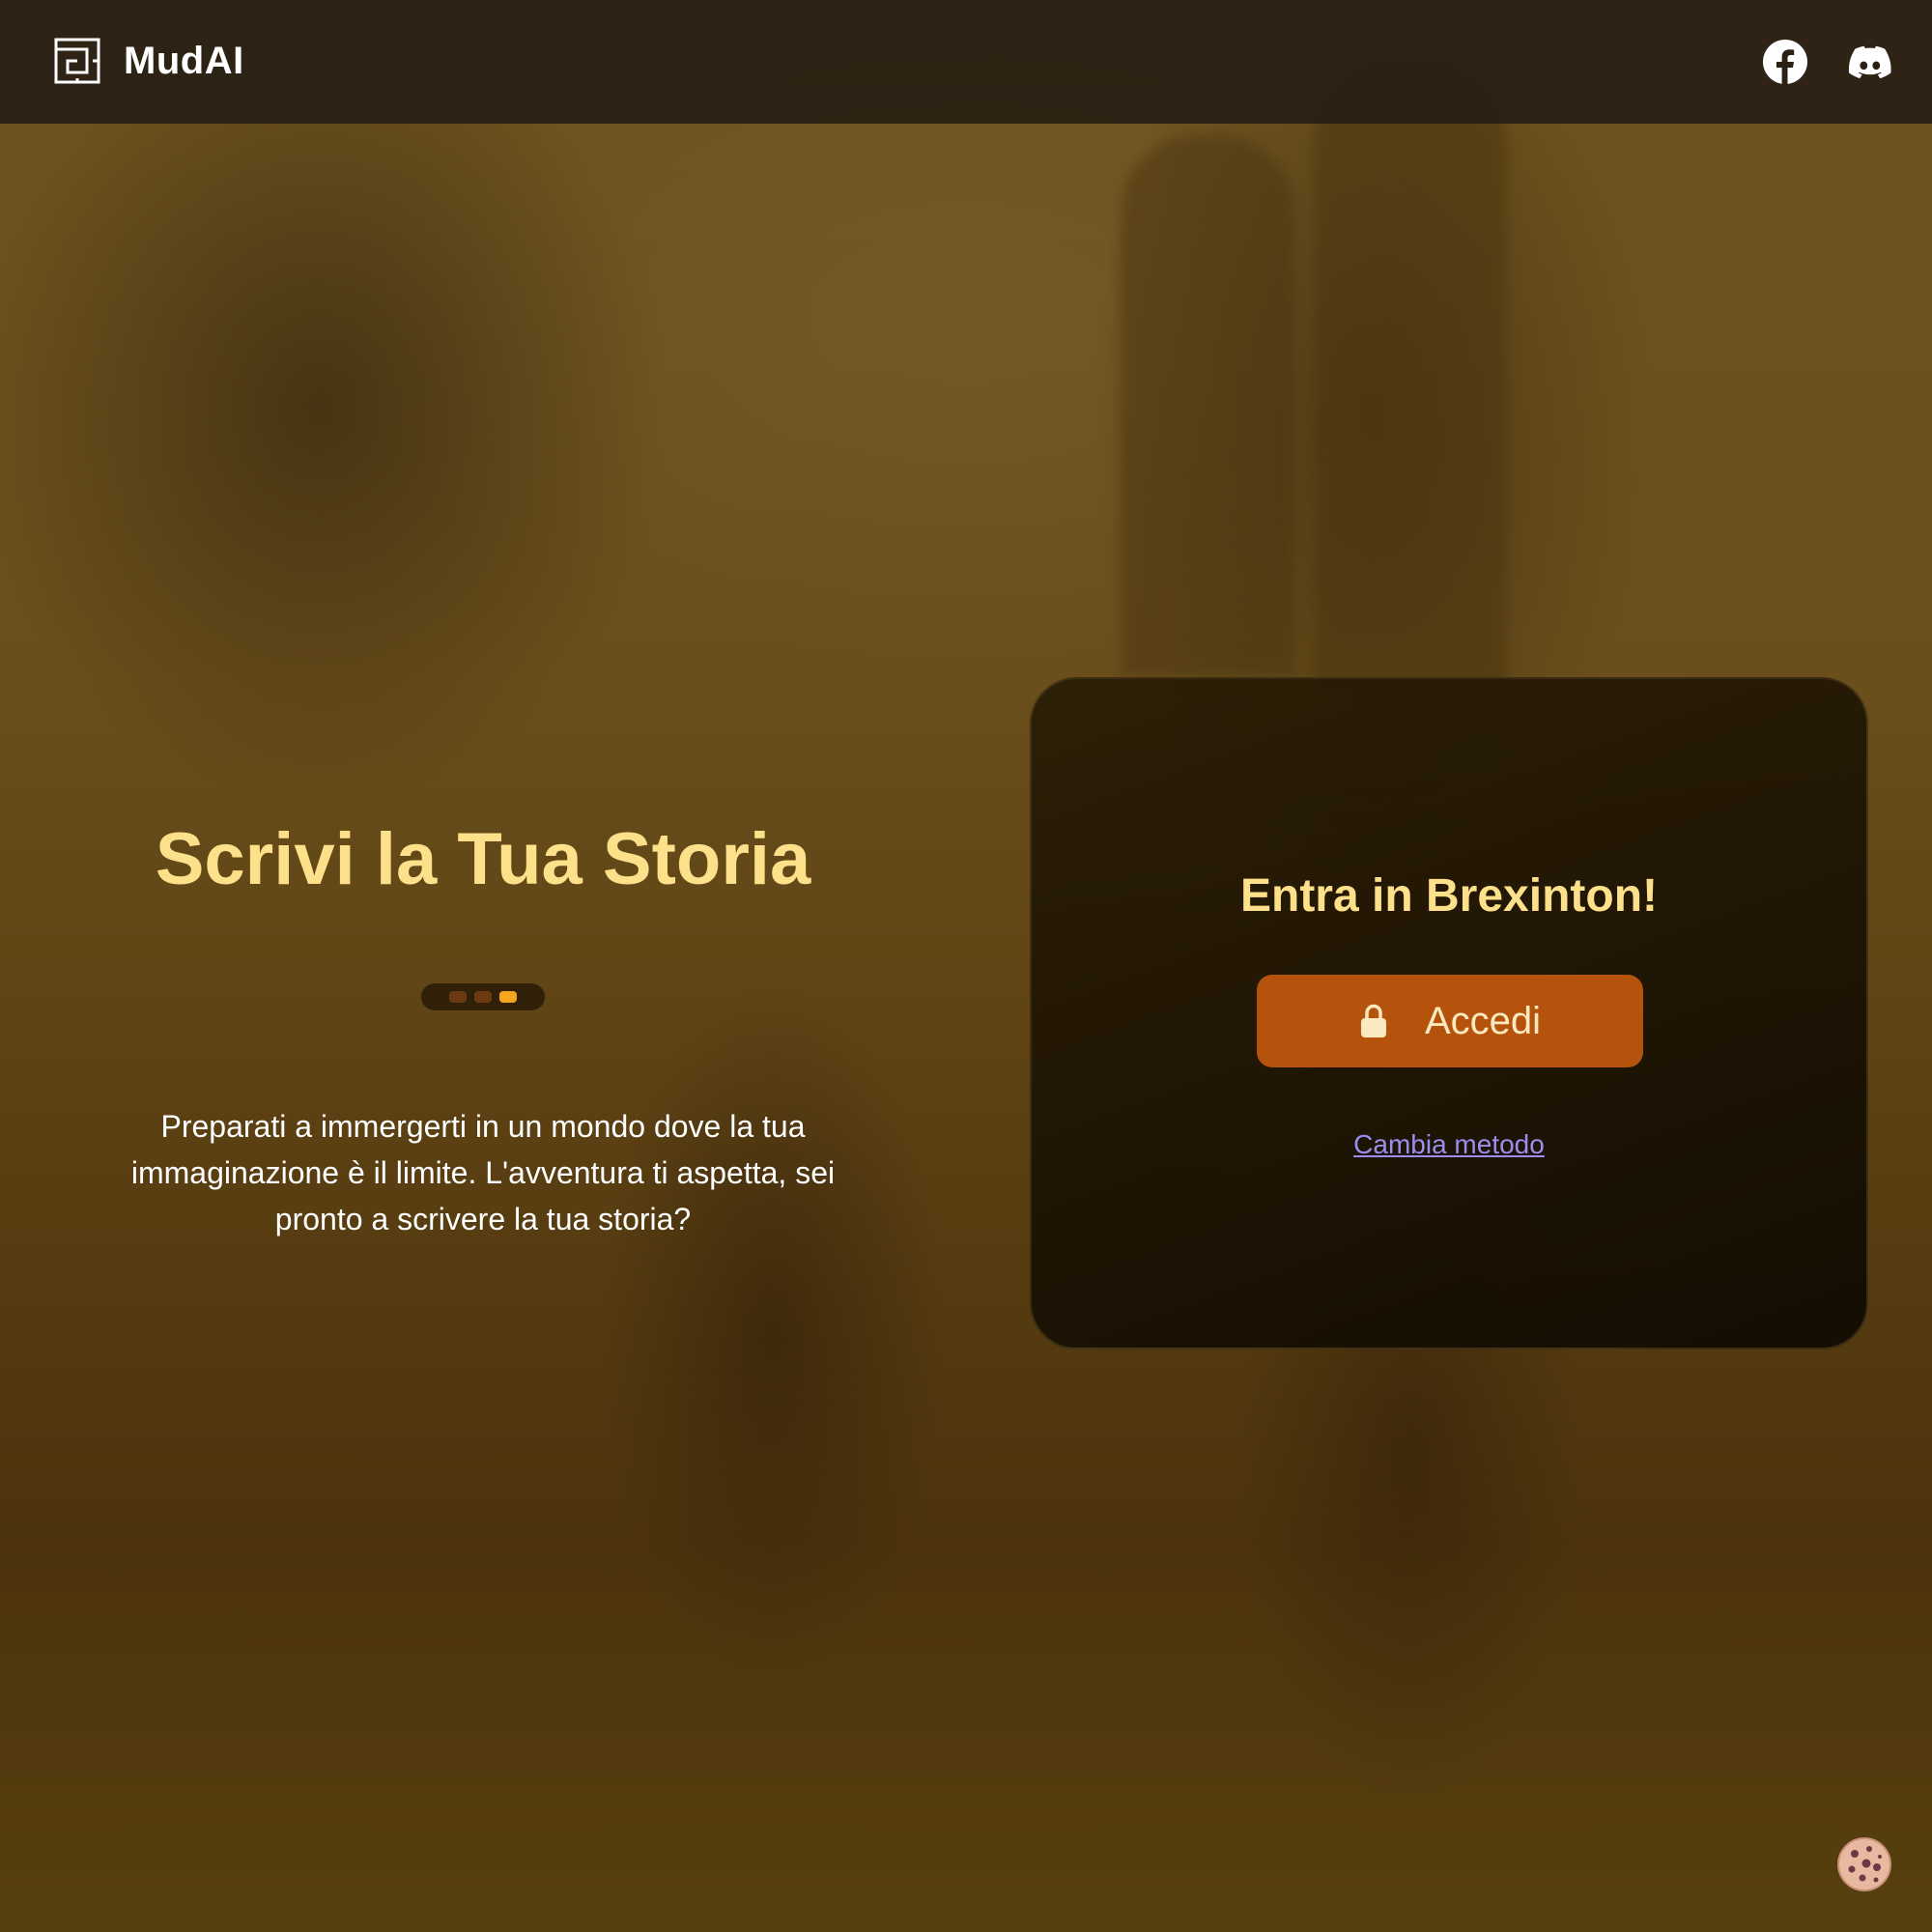 This screenshot has height=1932, width=1932. What do you see at coordinates (184, 60) in the screenshot?
I see `brand-name: MudAI` at bounding box center [184, 60].